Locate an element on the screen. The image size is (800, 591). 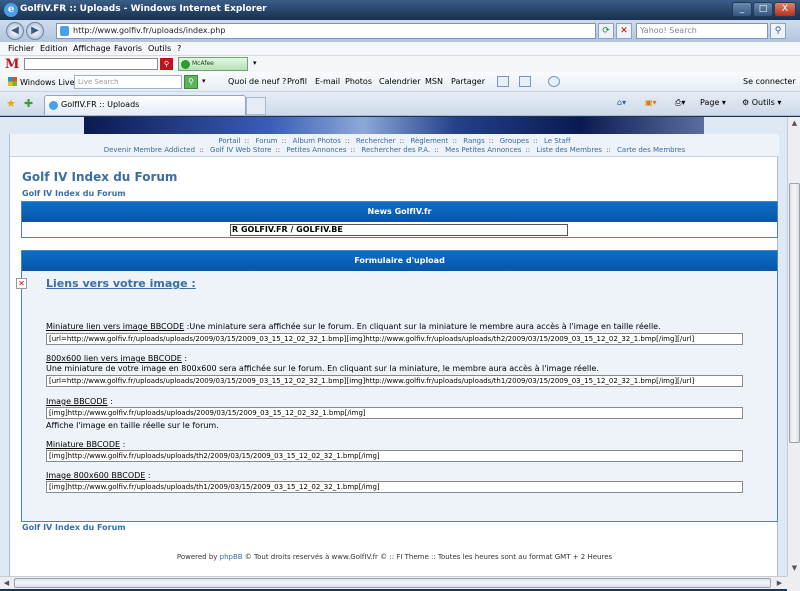
news-ticker: R GOLFIV.FR / GOLFIV.BE is located at coordinates (399, 230).